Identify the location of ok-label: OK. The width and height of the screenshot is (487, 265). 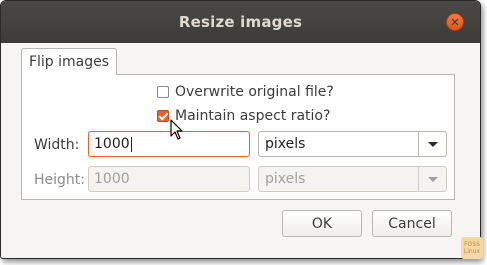
(322, 223).